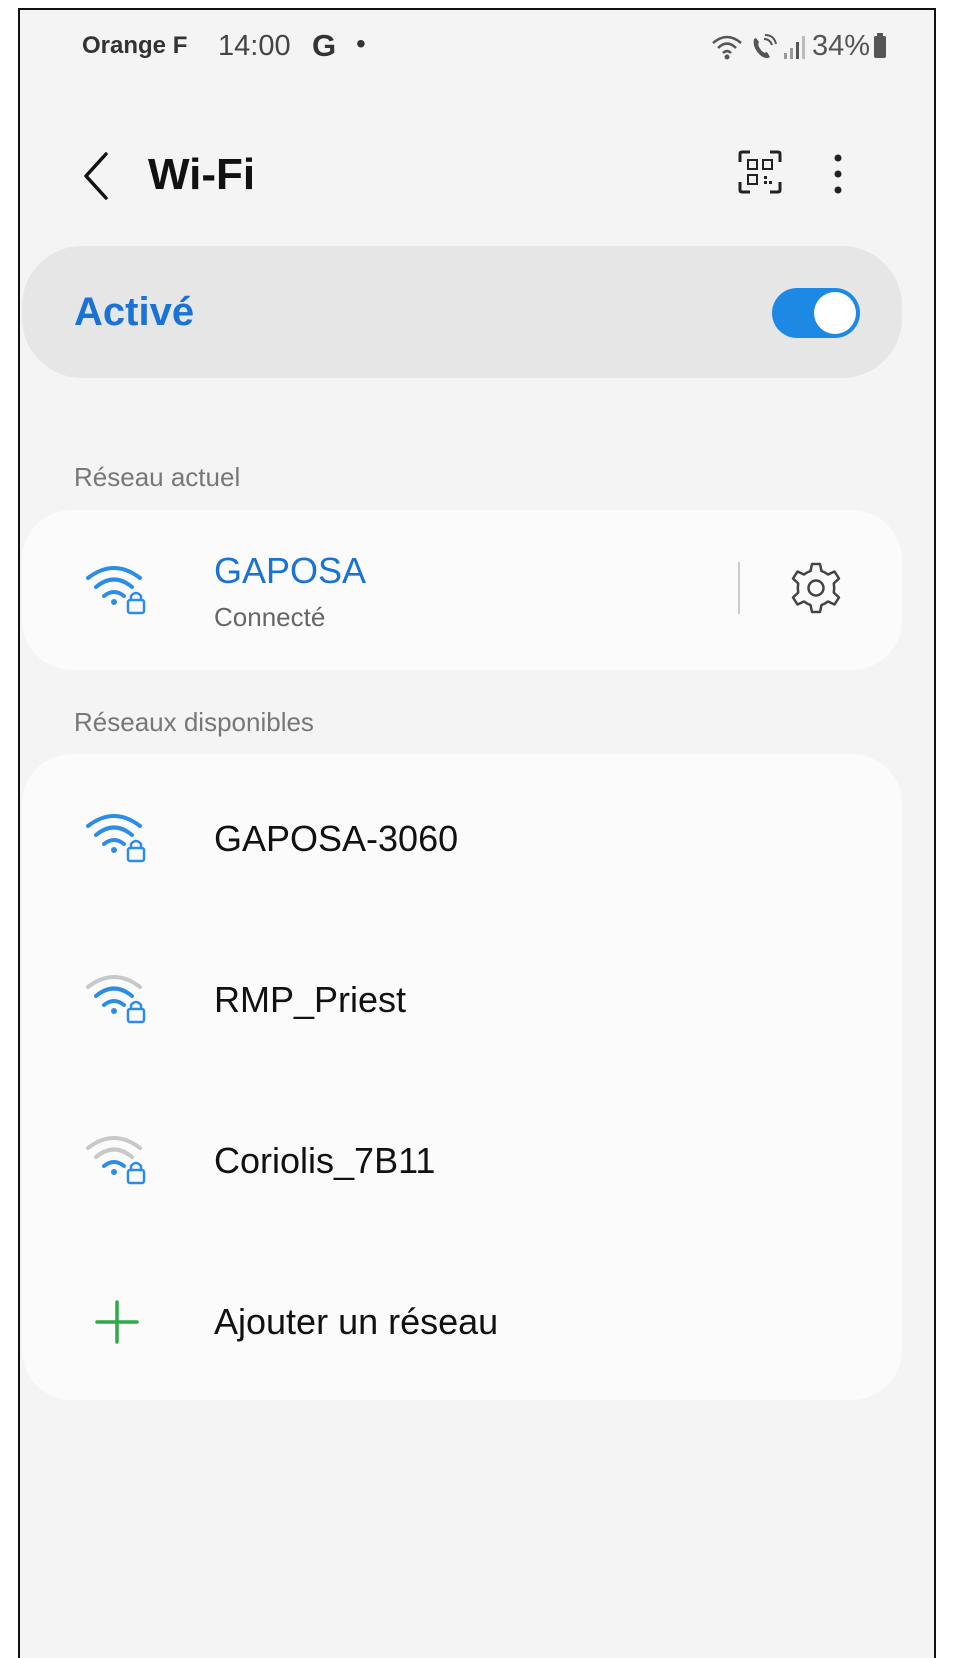 The height and width of the screenshot is (1658, 957). What do you see at coordinates (325, 1160) in the screenshot?
I see `network-name: Coriolis_7B11` at bounding box center [325, 1160].